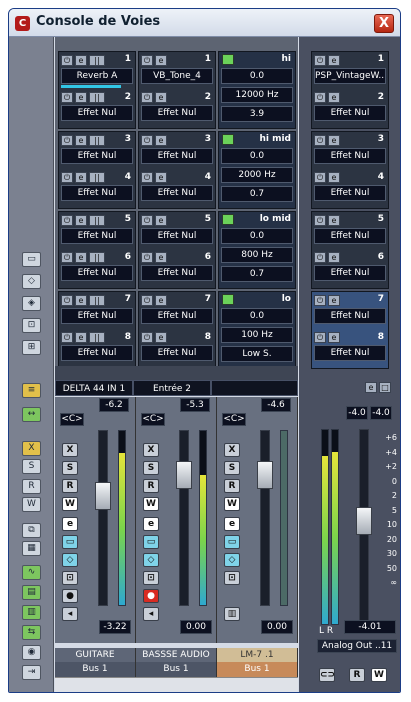 The image size is (411, 702). I want to click on view-inserts-button: ▭, so click(31, 259).